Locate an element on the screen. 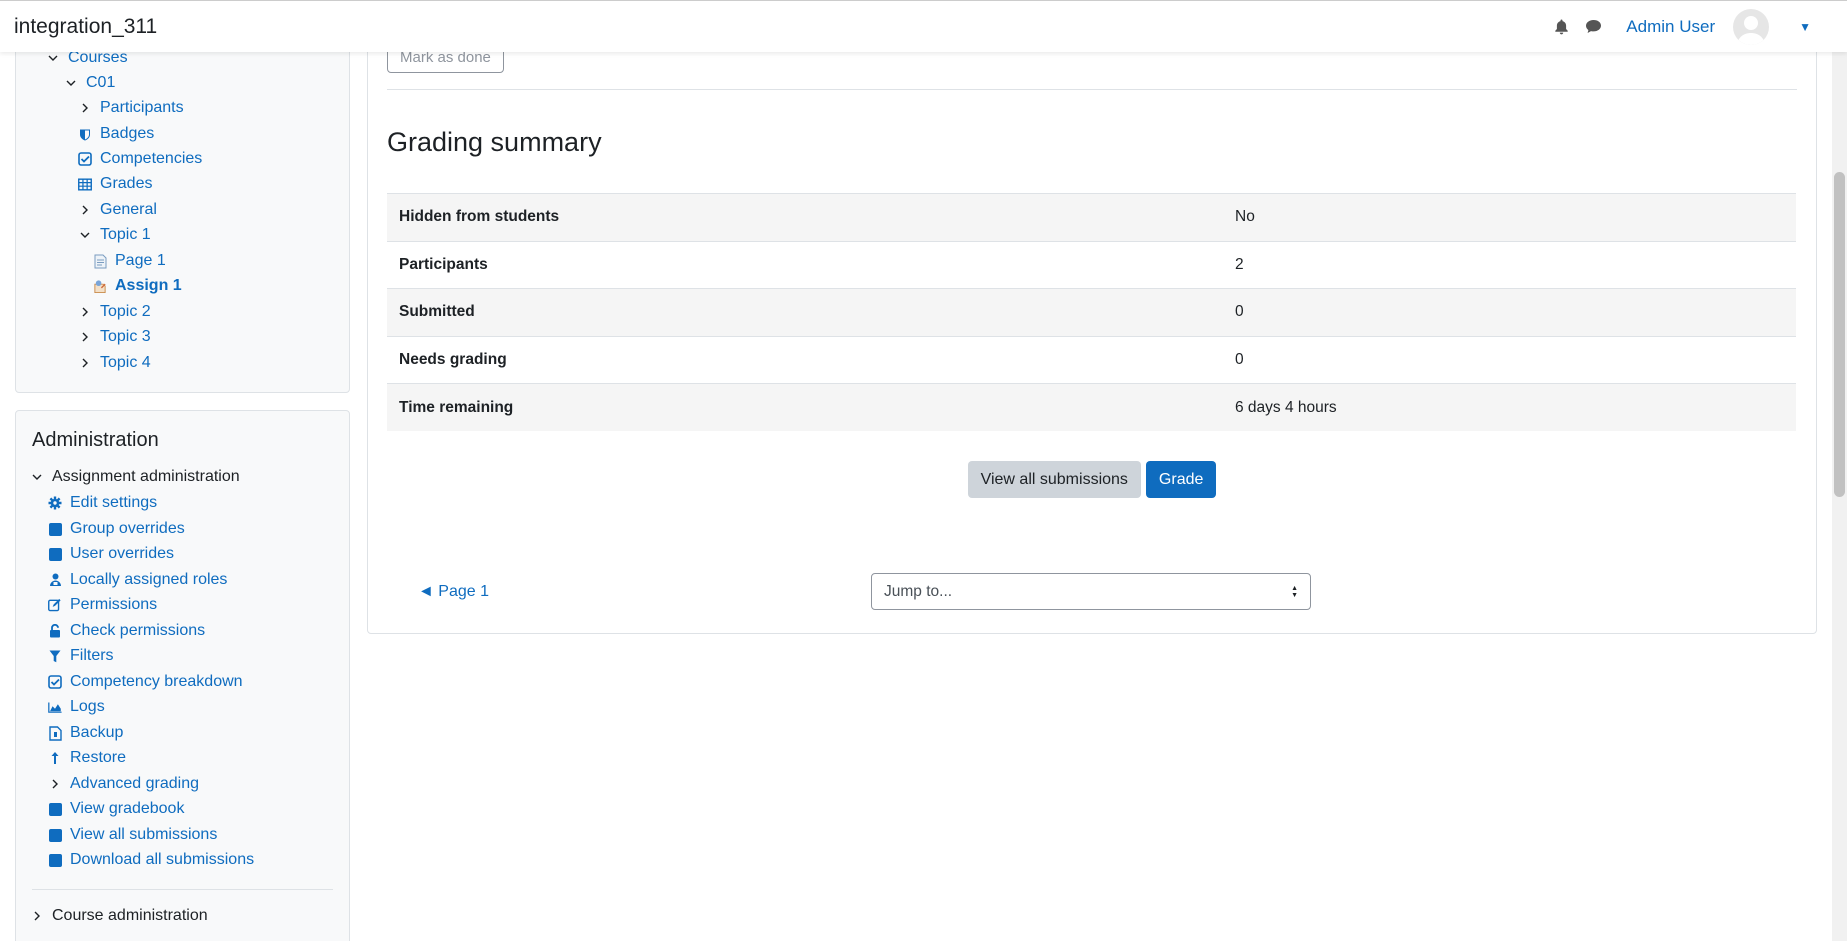 Image resolution: width=1847 pixels, height=941 pixels. navbar-user-area: Admin User ▼ is located at coordinates (1681, 26).